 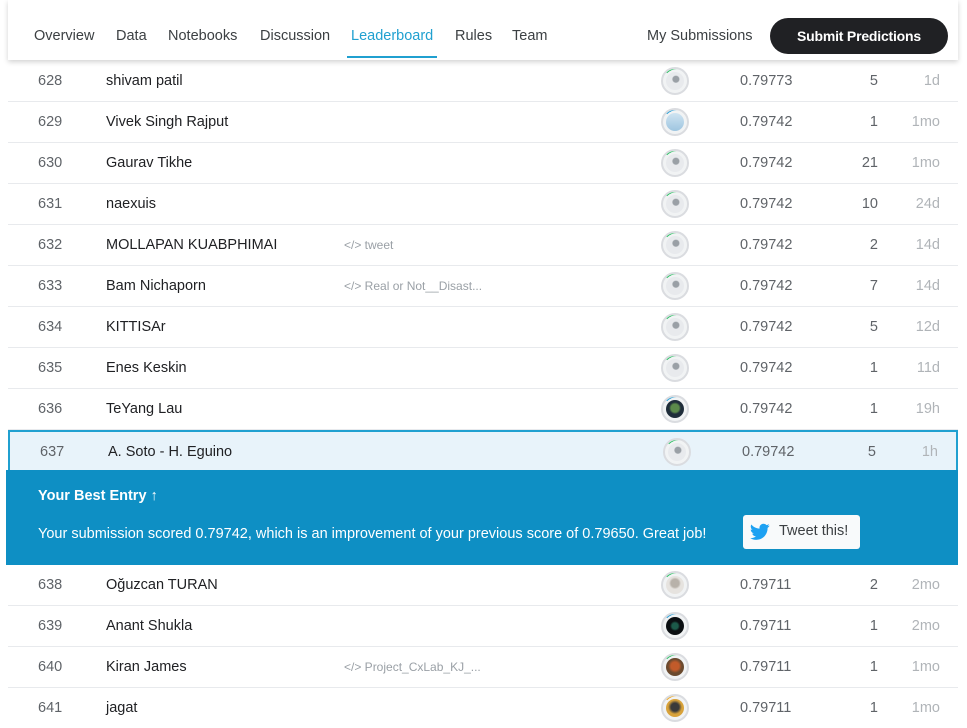 I want to click on table-row: 635 Enes Keskin 0.79742 1 11d, so click(x=483, y=368).